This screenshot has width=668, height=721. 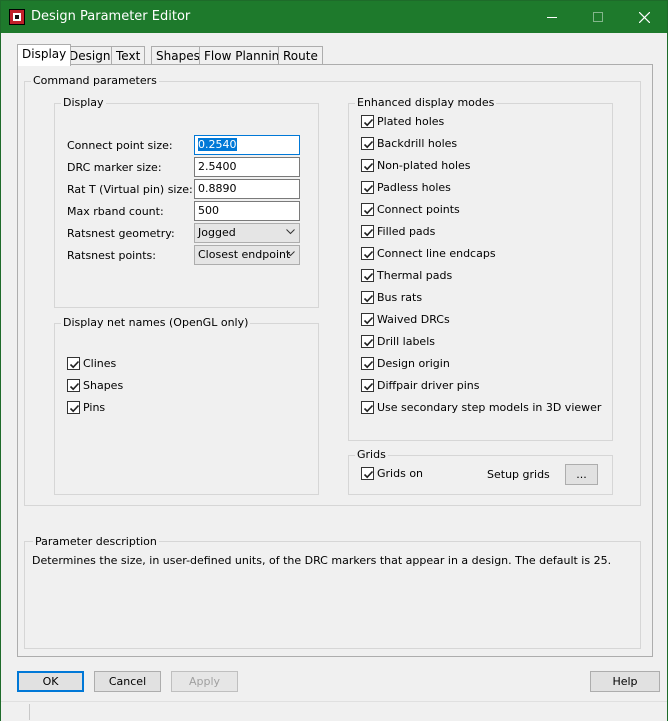 What do you see at coordinates (247, 189) in the screenshot?
I see `rat-t-size-input: 0.8890` at bounding box center [247, 189].